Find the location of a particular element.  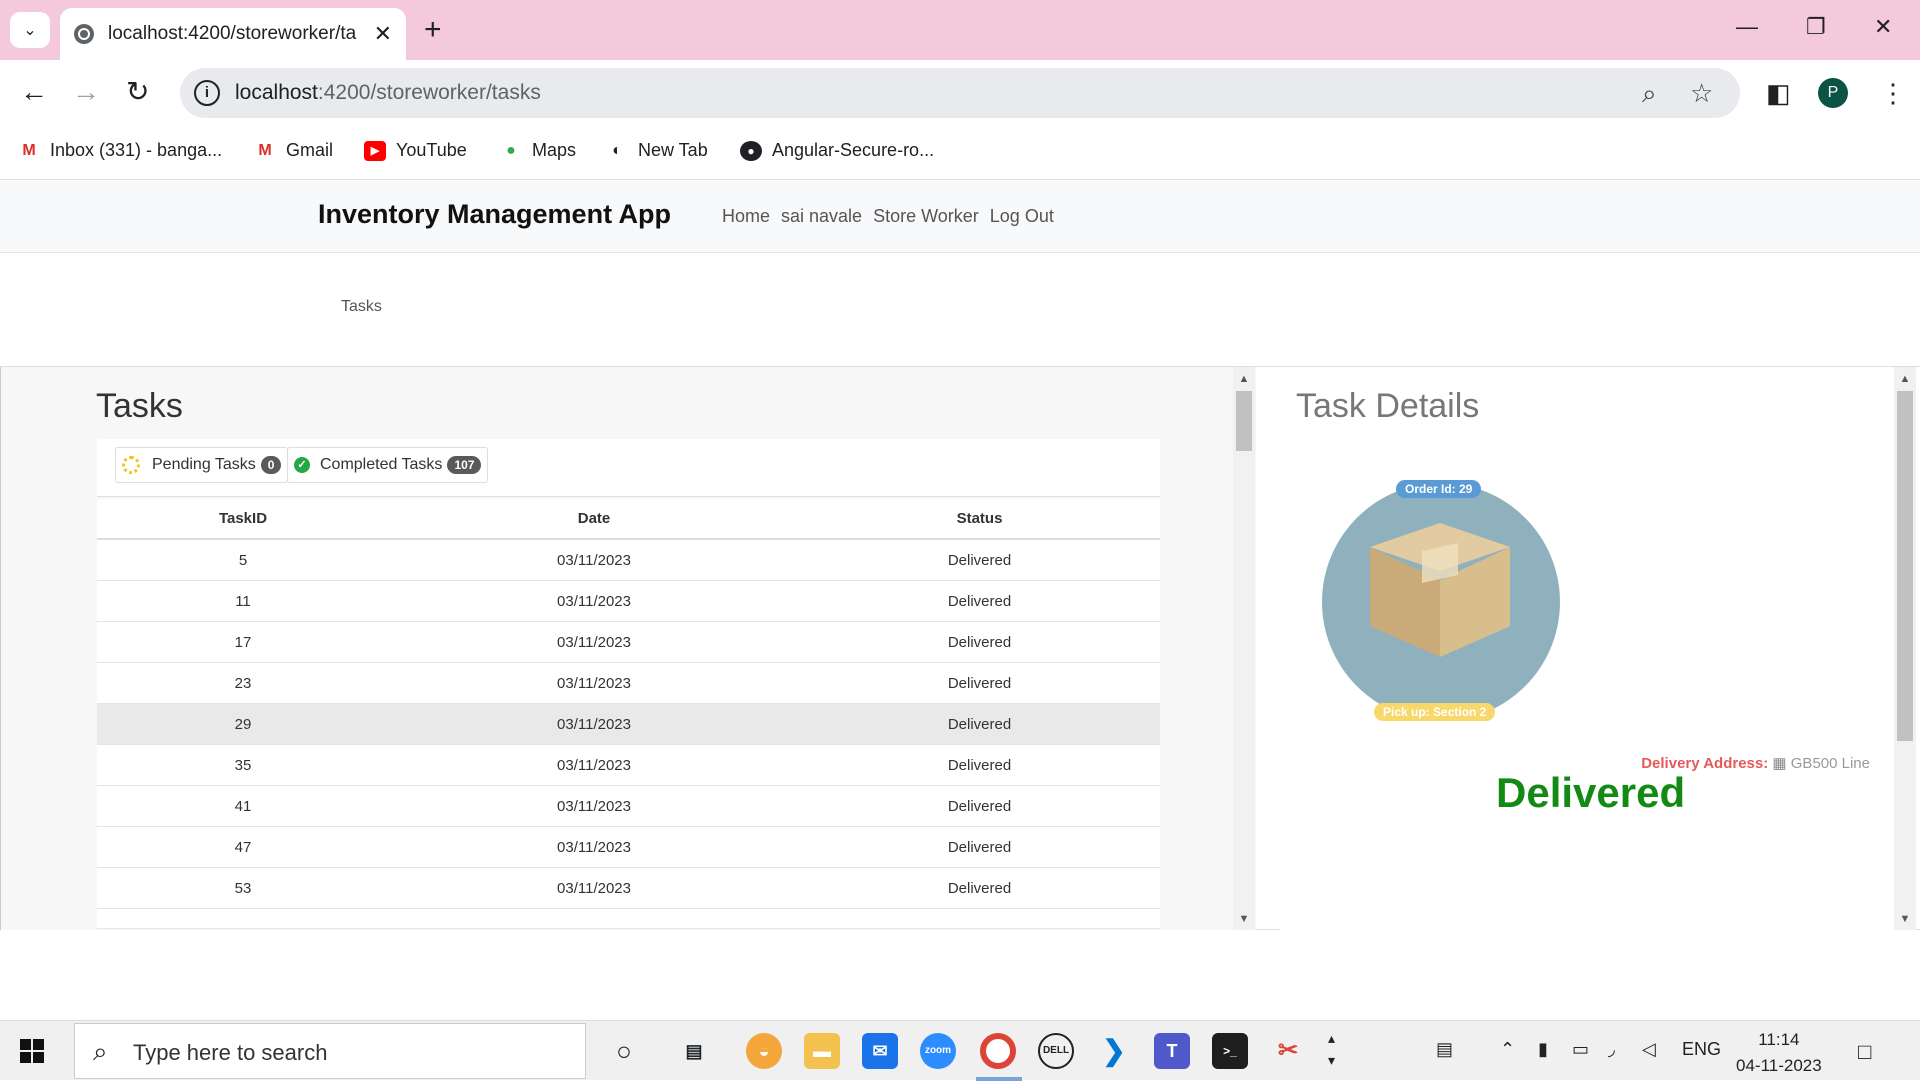

delivery-status: Delivered is located at coordinates (1591, 792).